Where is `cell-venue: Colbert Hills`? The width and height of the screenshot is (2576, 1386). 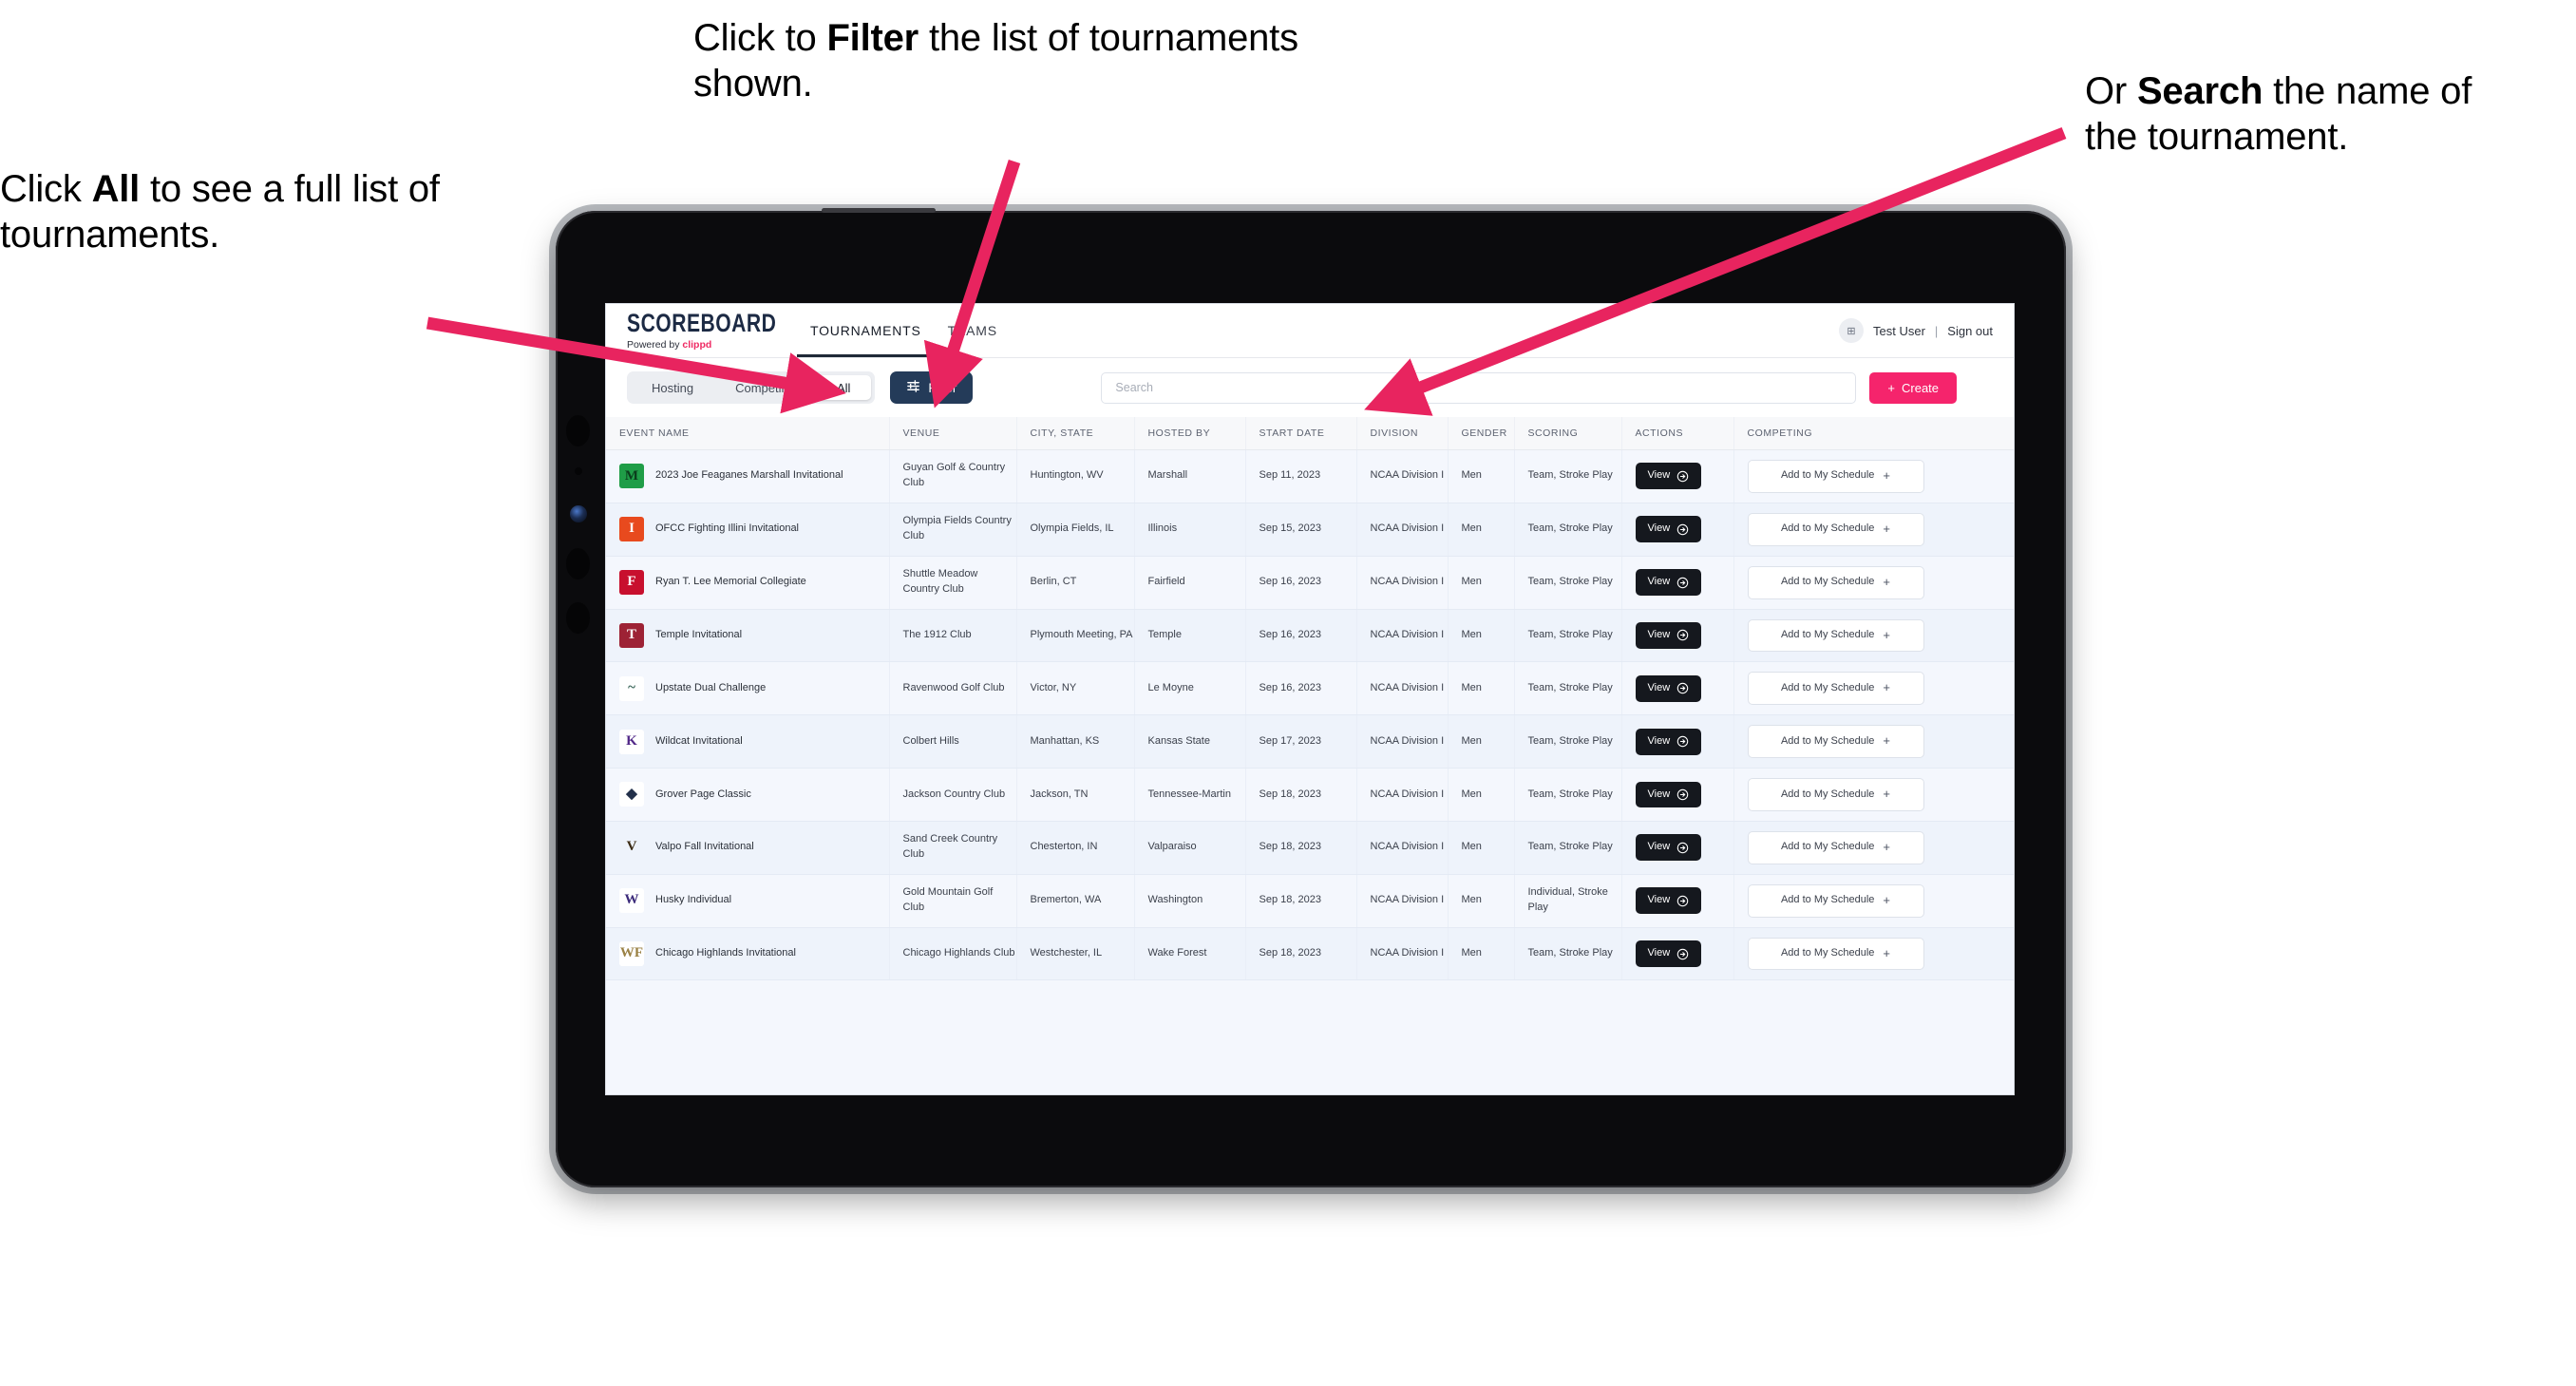
cell-venue: Colbert Hills is located at coordinates (953, 741).